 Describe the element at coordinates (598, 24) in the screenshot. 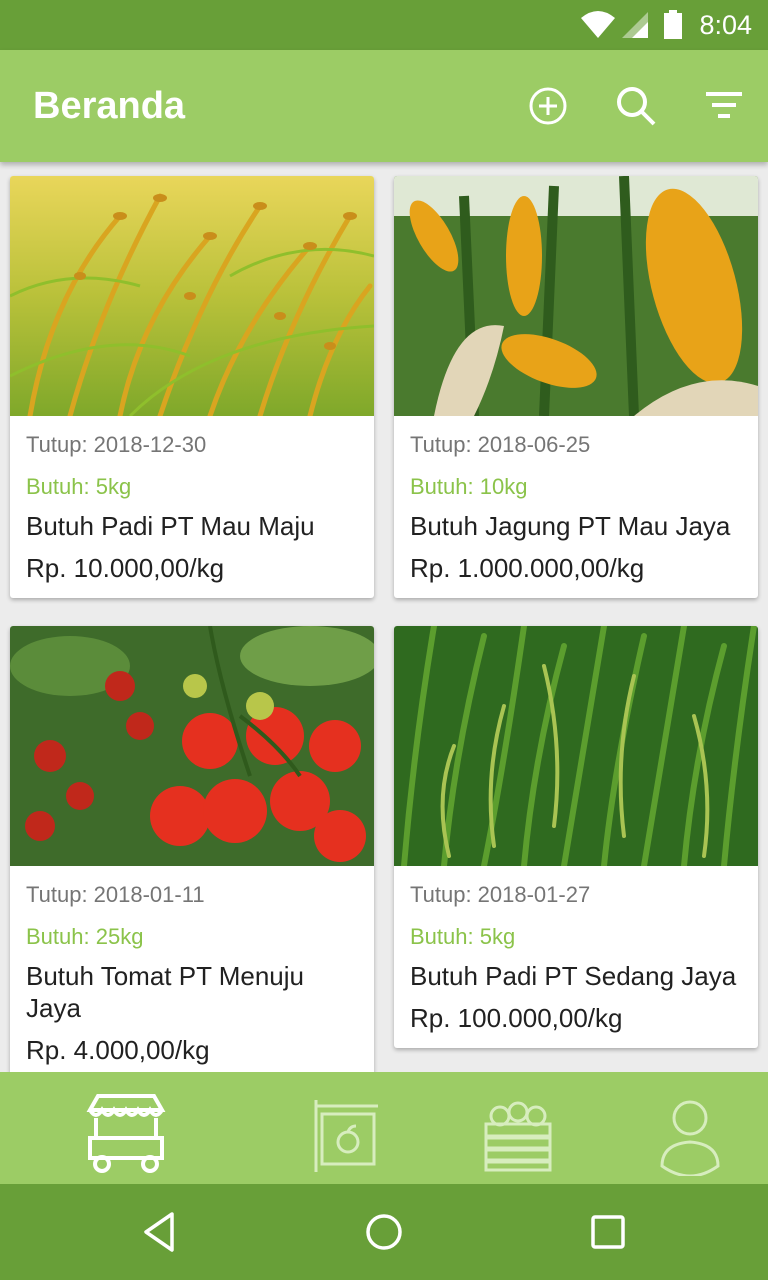

I see `wifi-icon` at that location.